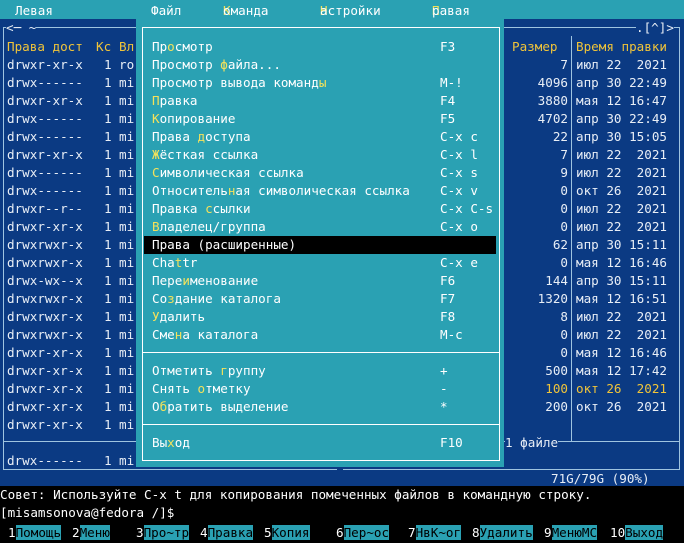 The height and width of the screenshot is (543, 684). What do you see at coordinates (552, 100) in the screenshot?
I see `row-size: 3880` at bounding box center [552, 100].